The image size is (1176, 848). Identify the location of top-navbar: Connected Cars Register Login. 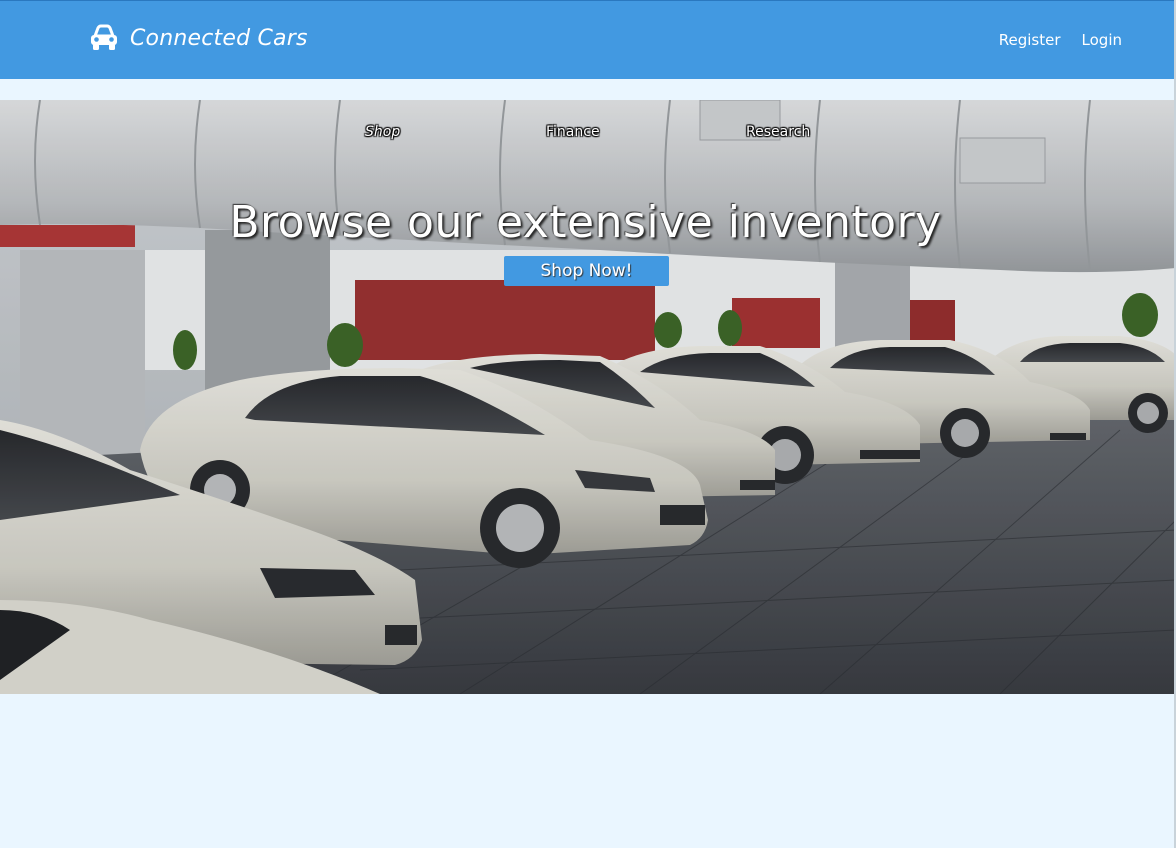
(588, 39).